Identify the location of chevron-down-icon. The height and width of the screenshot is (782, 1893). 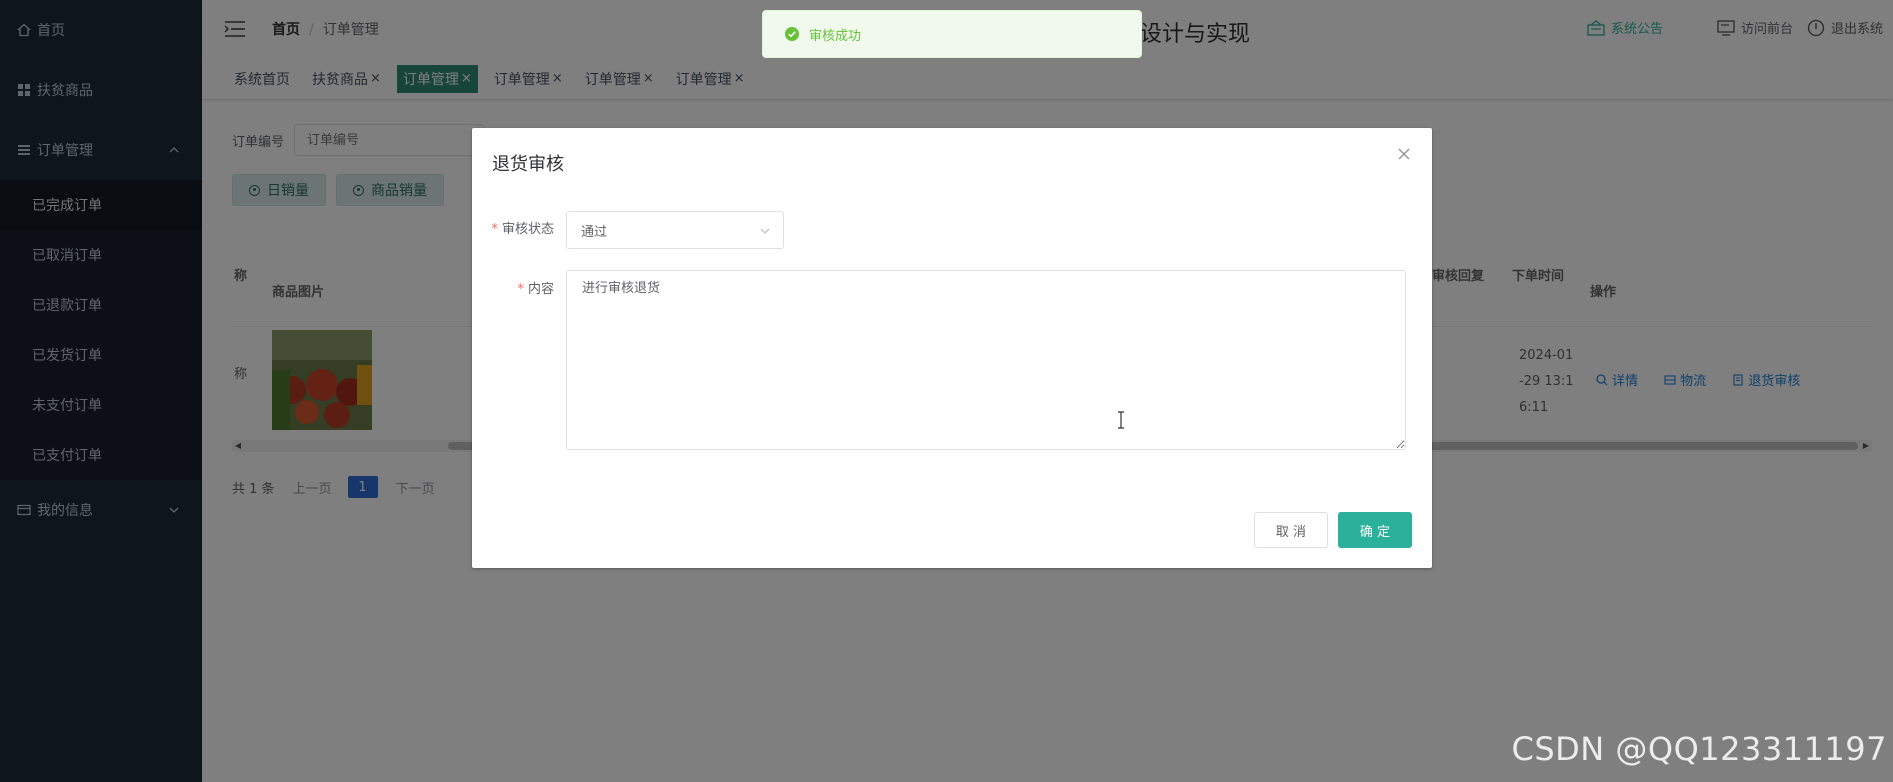
(765, 231).